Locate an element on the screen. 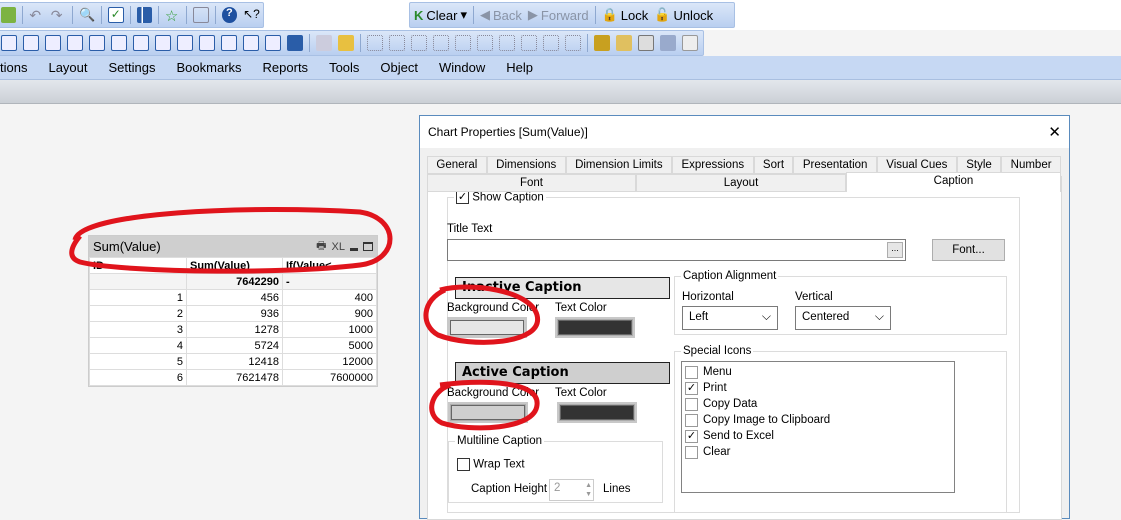 The height and width of the screenshot is (520, 1121). slider-icon is located at coordinates (185, 43).